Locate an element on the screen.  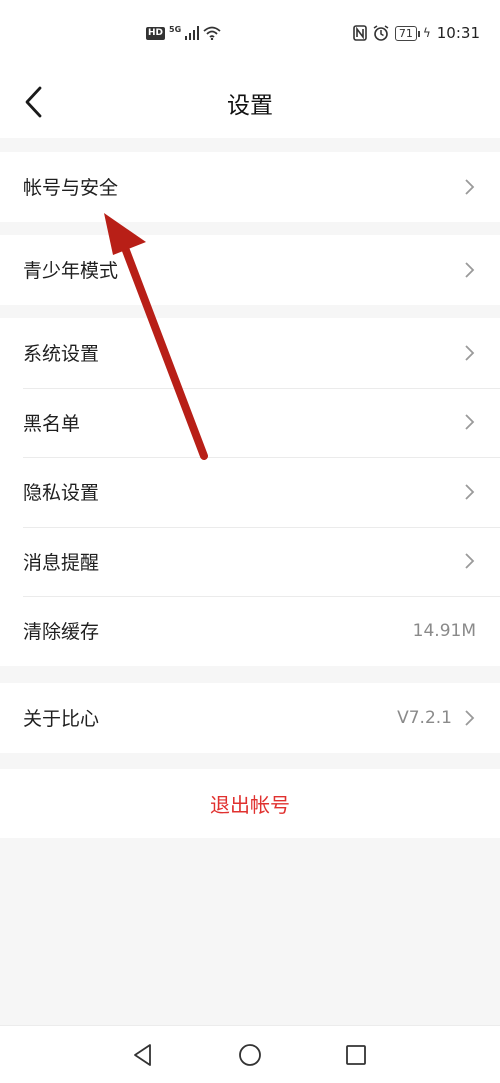
alarm-icon is located at coordinates (381, 33).